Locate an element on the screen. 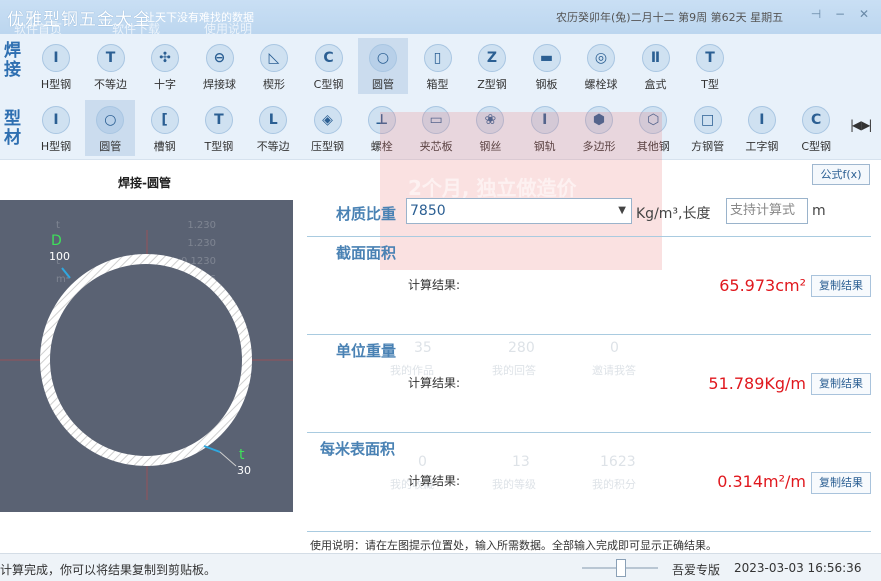 The height and width of the screenshot is (581, 881). zoom-slider-thumb is located at coordinates (621, 568).